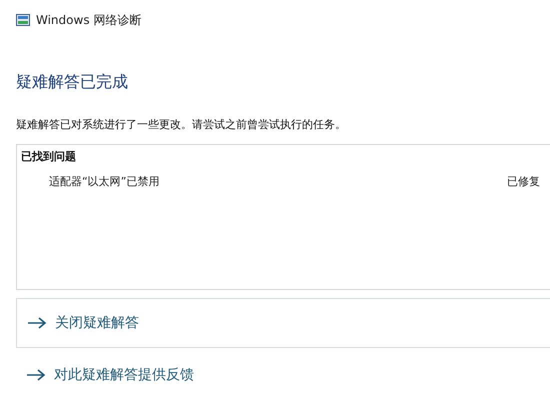 This screenshot has height=400, width=550. What do you see at coordinates (83, 323) in the screenshot?
I see `action-link: 关闭疑难解答` at bounding box center [83, 323].